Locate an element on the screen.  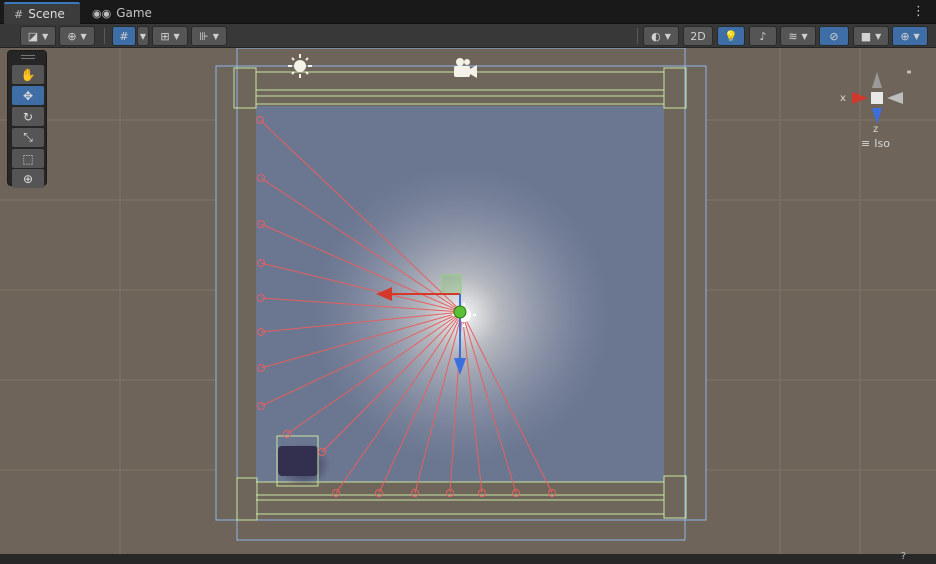
shading-mode-button: ◐ ▼ is located at coordinates (661, 36).